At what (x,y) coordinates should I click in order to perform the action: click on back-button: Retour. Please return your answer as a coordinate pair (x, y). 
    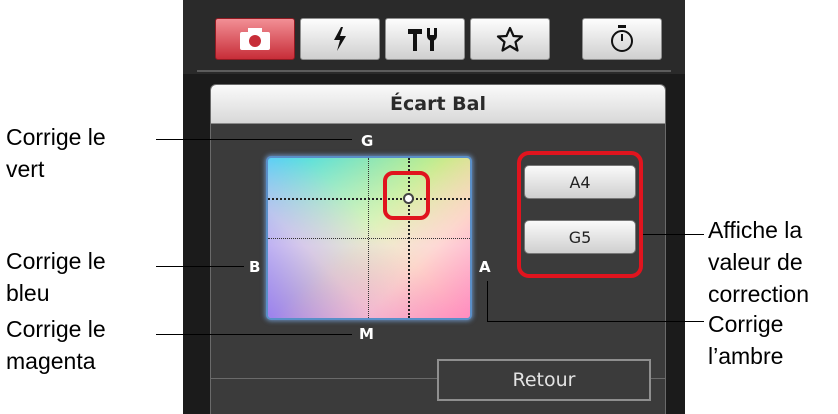
    Looking at the image, I should click on (544, 380).